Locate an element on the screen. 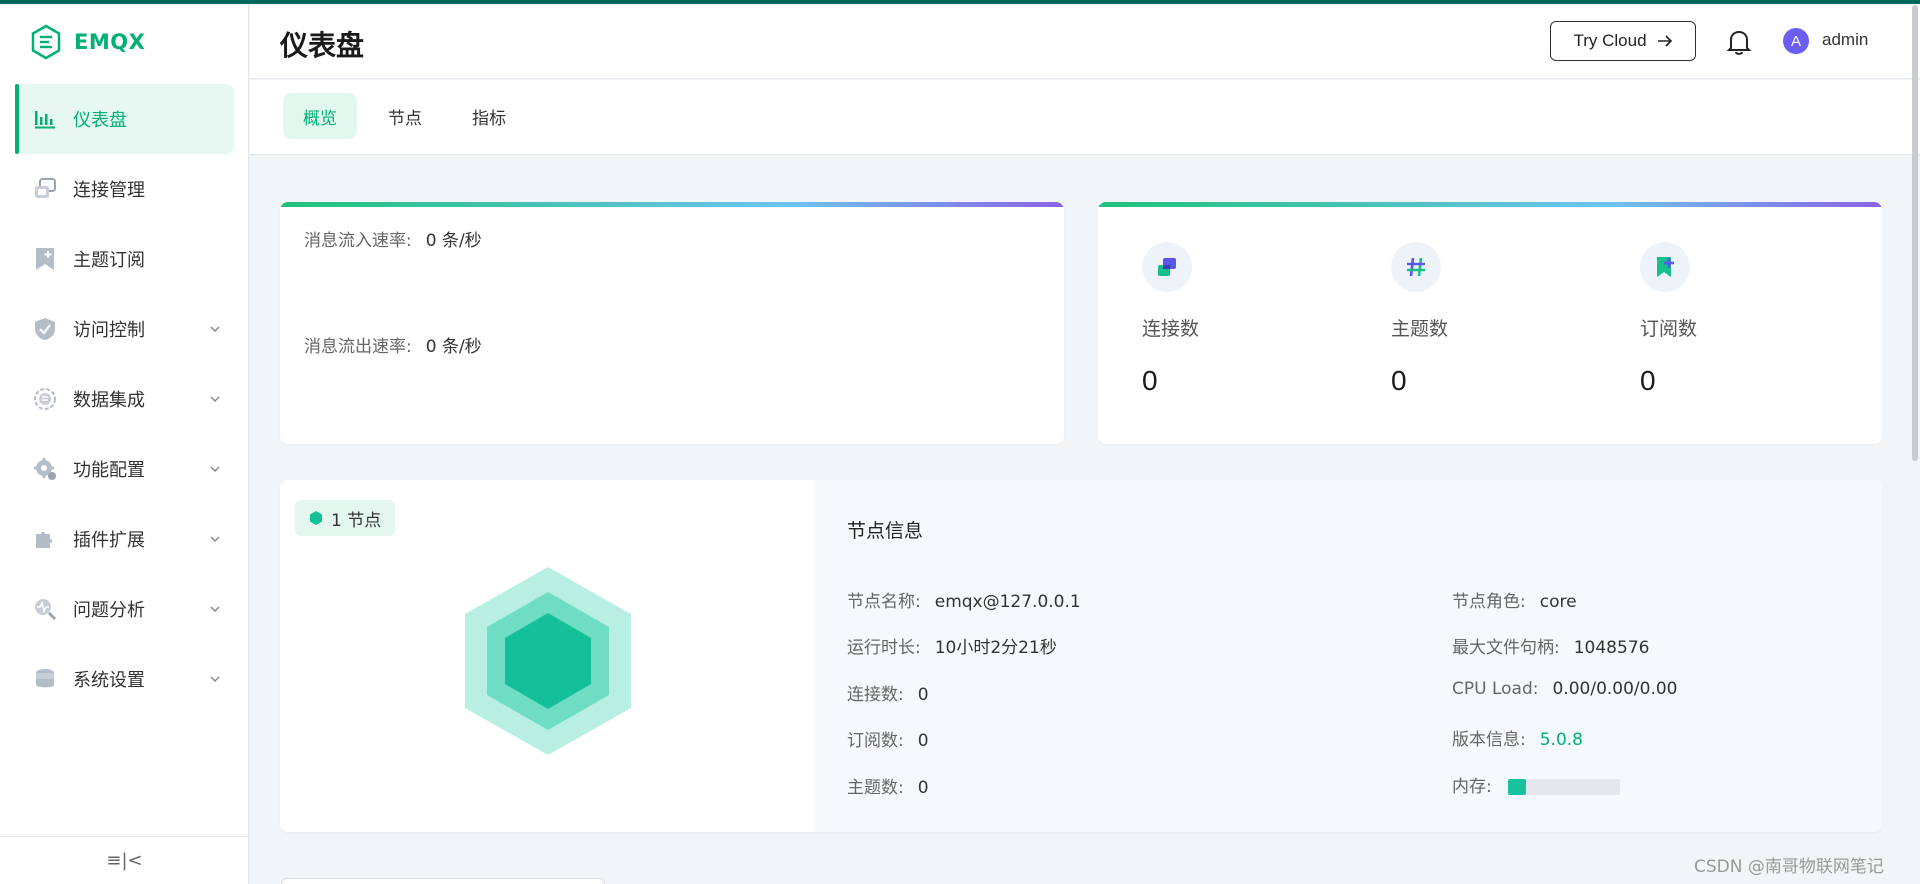 This screenshot has width=1920, height=884. sidebar-item-connections: 连接管理 is located at coordinates (124, 189).